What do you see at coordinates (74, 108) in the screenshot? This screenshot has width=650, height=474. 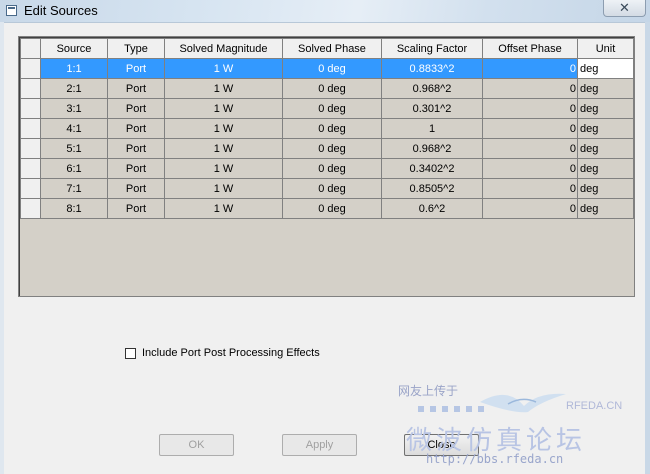 I see `cell-source: 3:1` at bounding box center [74, 108].